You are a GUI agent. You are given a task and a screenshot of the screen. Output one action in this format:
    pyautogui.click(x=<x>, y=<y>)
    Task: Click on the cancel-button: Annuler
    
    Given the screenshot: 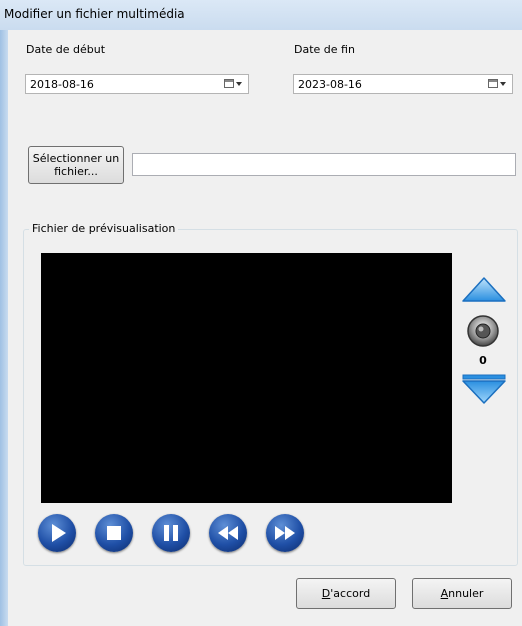 What is the action you would take?
    pyautogui.click(x=462, y=593)
    